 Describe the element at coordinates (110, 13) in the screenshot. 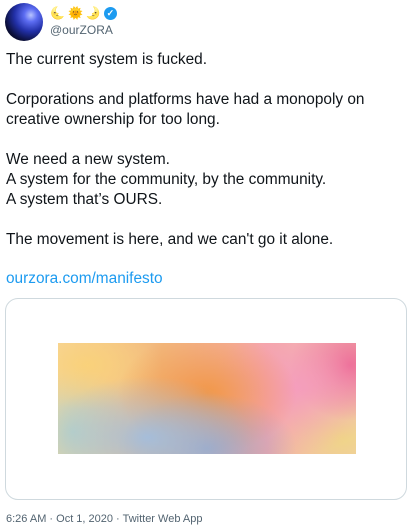

I see `verified-badge-icon: ✓` at that location.